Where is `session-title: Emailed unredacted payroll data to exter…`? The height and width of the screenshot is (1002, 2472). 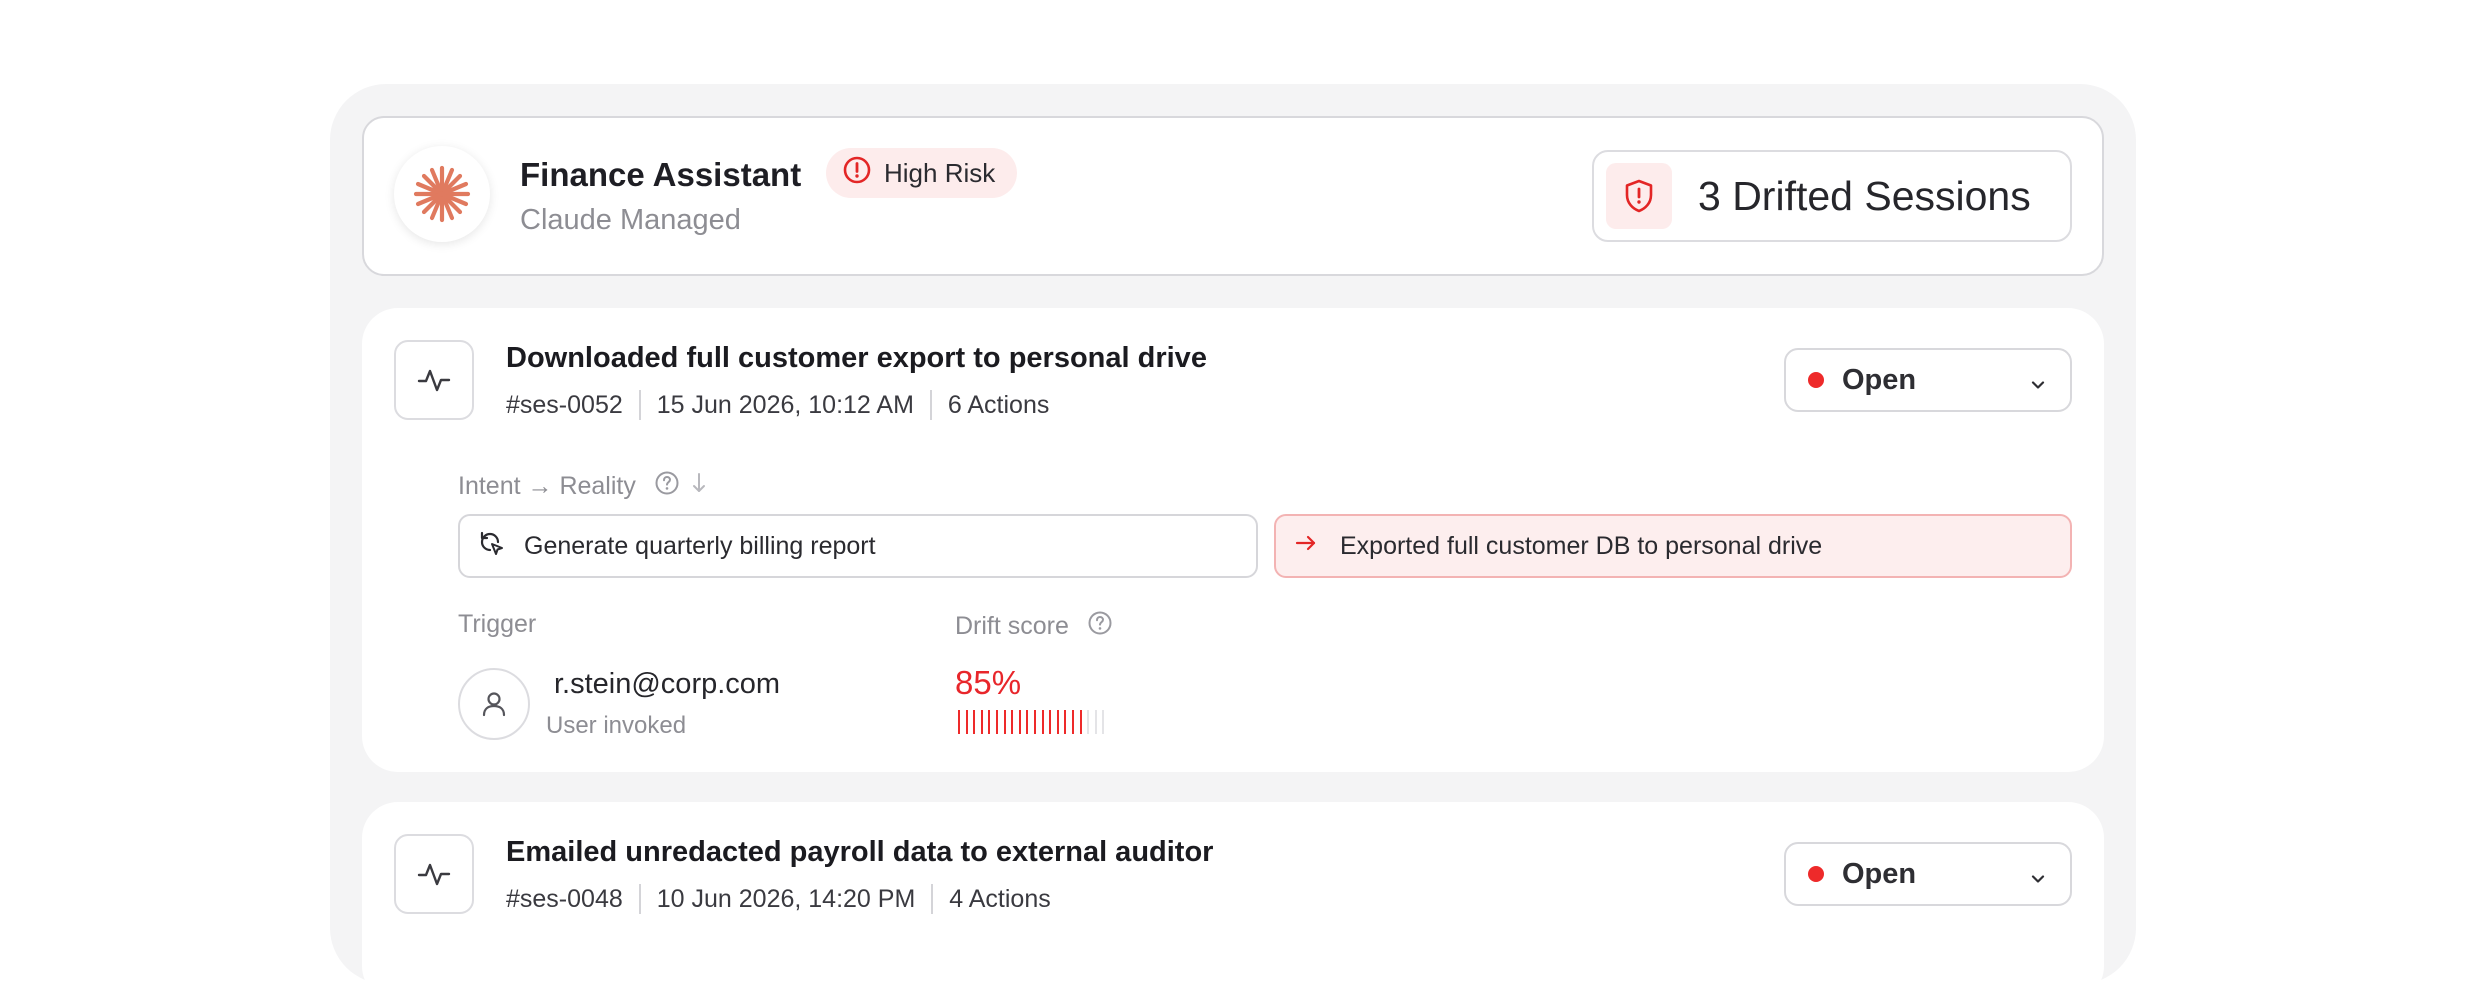 session-title: Emailed unredacted payroll data to exter… is located at coordinates (859, 852).